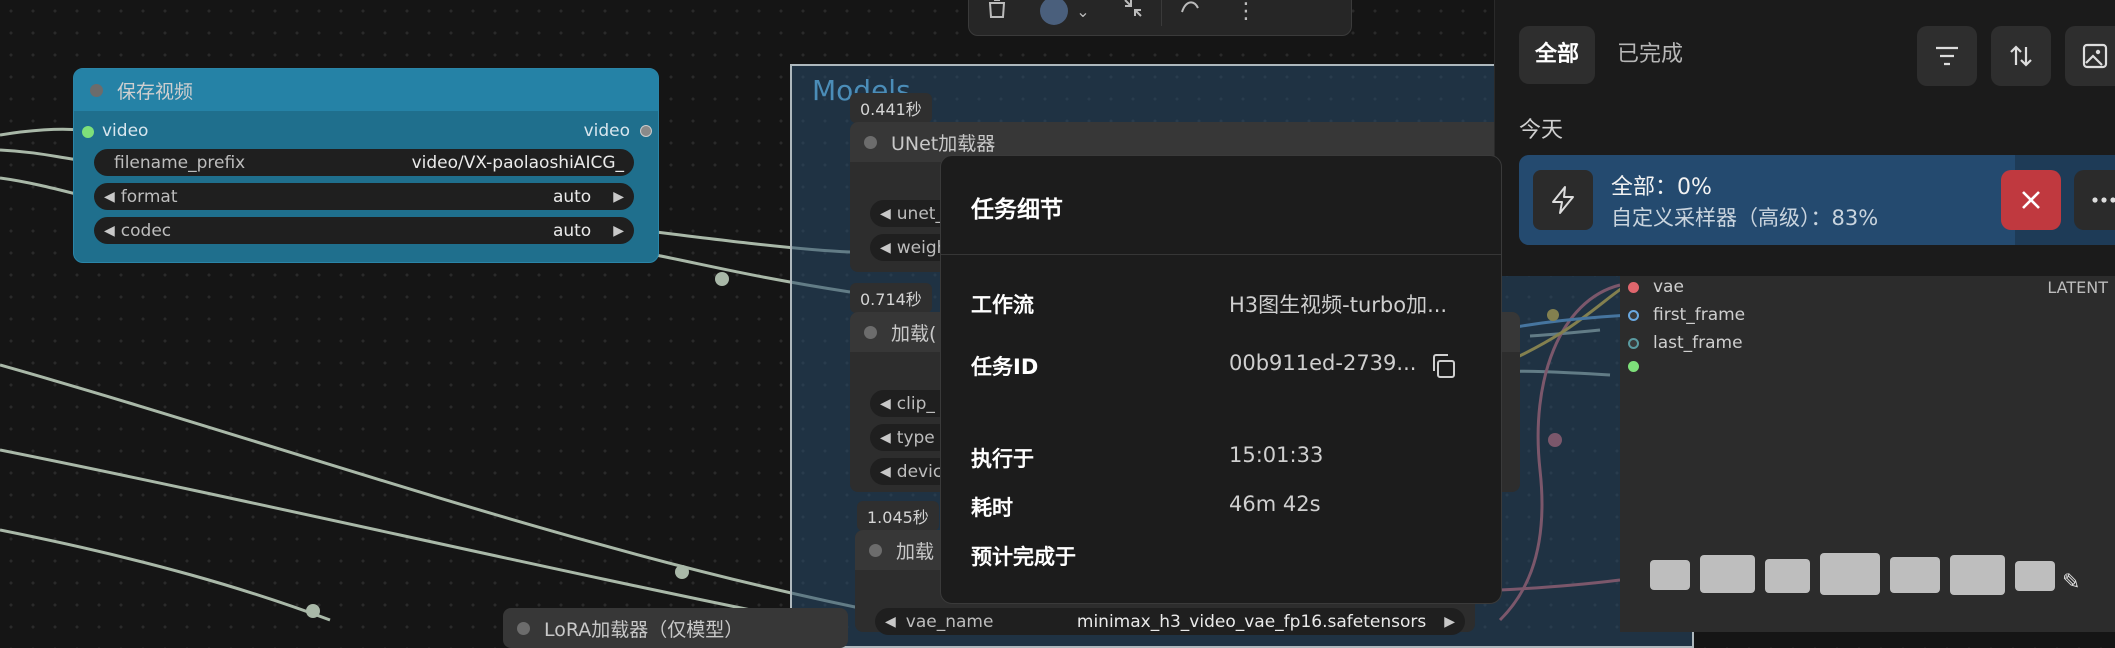 The width and height of the screenshot is (2115, 648). What do you see at coordinates (1563, 200) in the screenshot?
I see `lightning-icon` at bounding box center [1563, 200].